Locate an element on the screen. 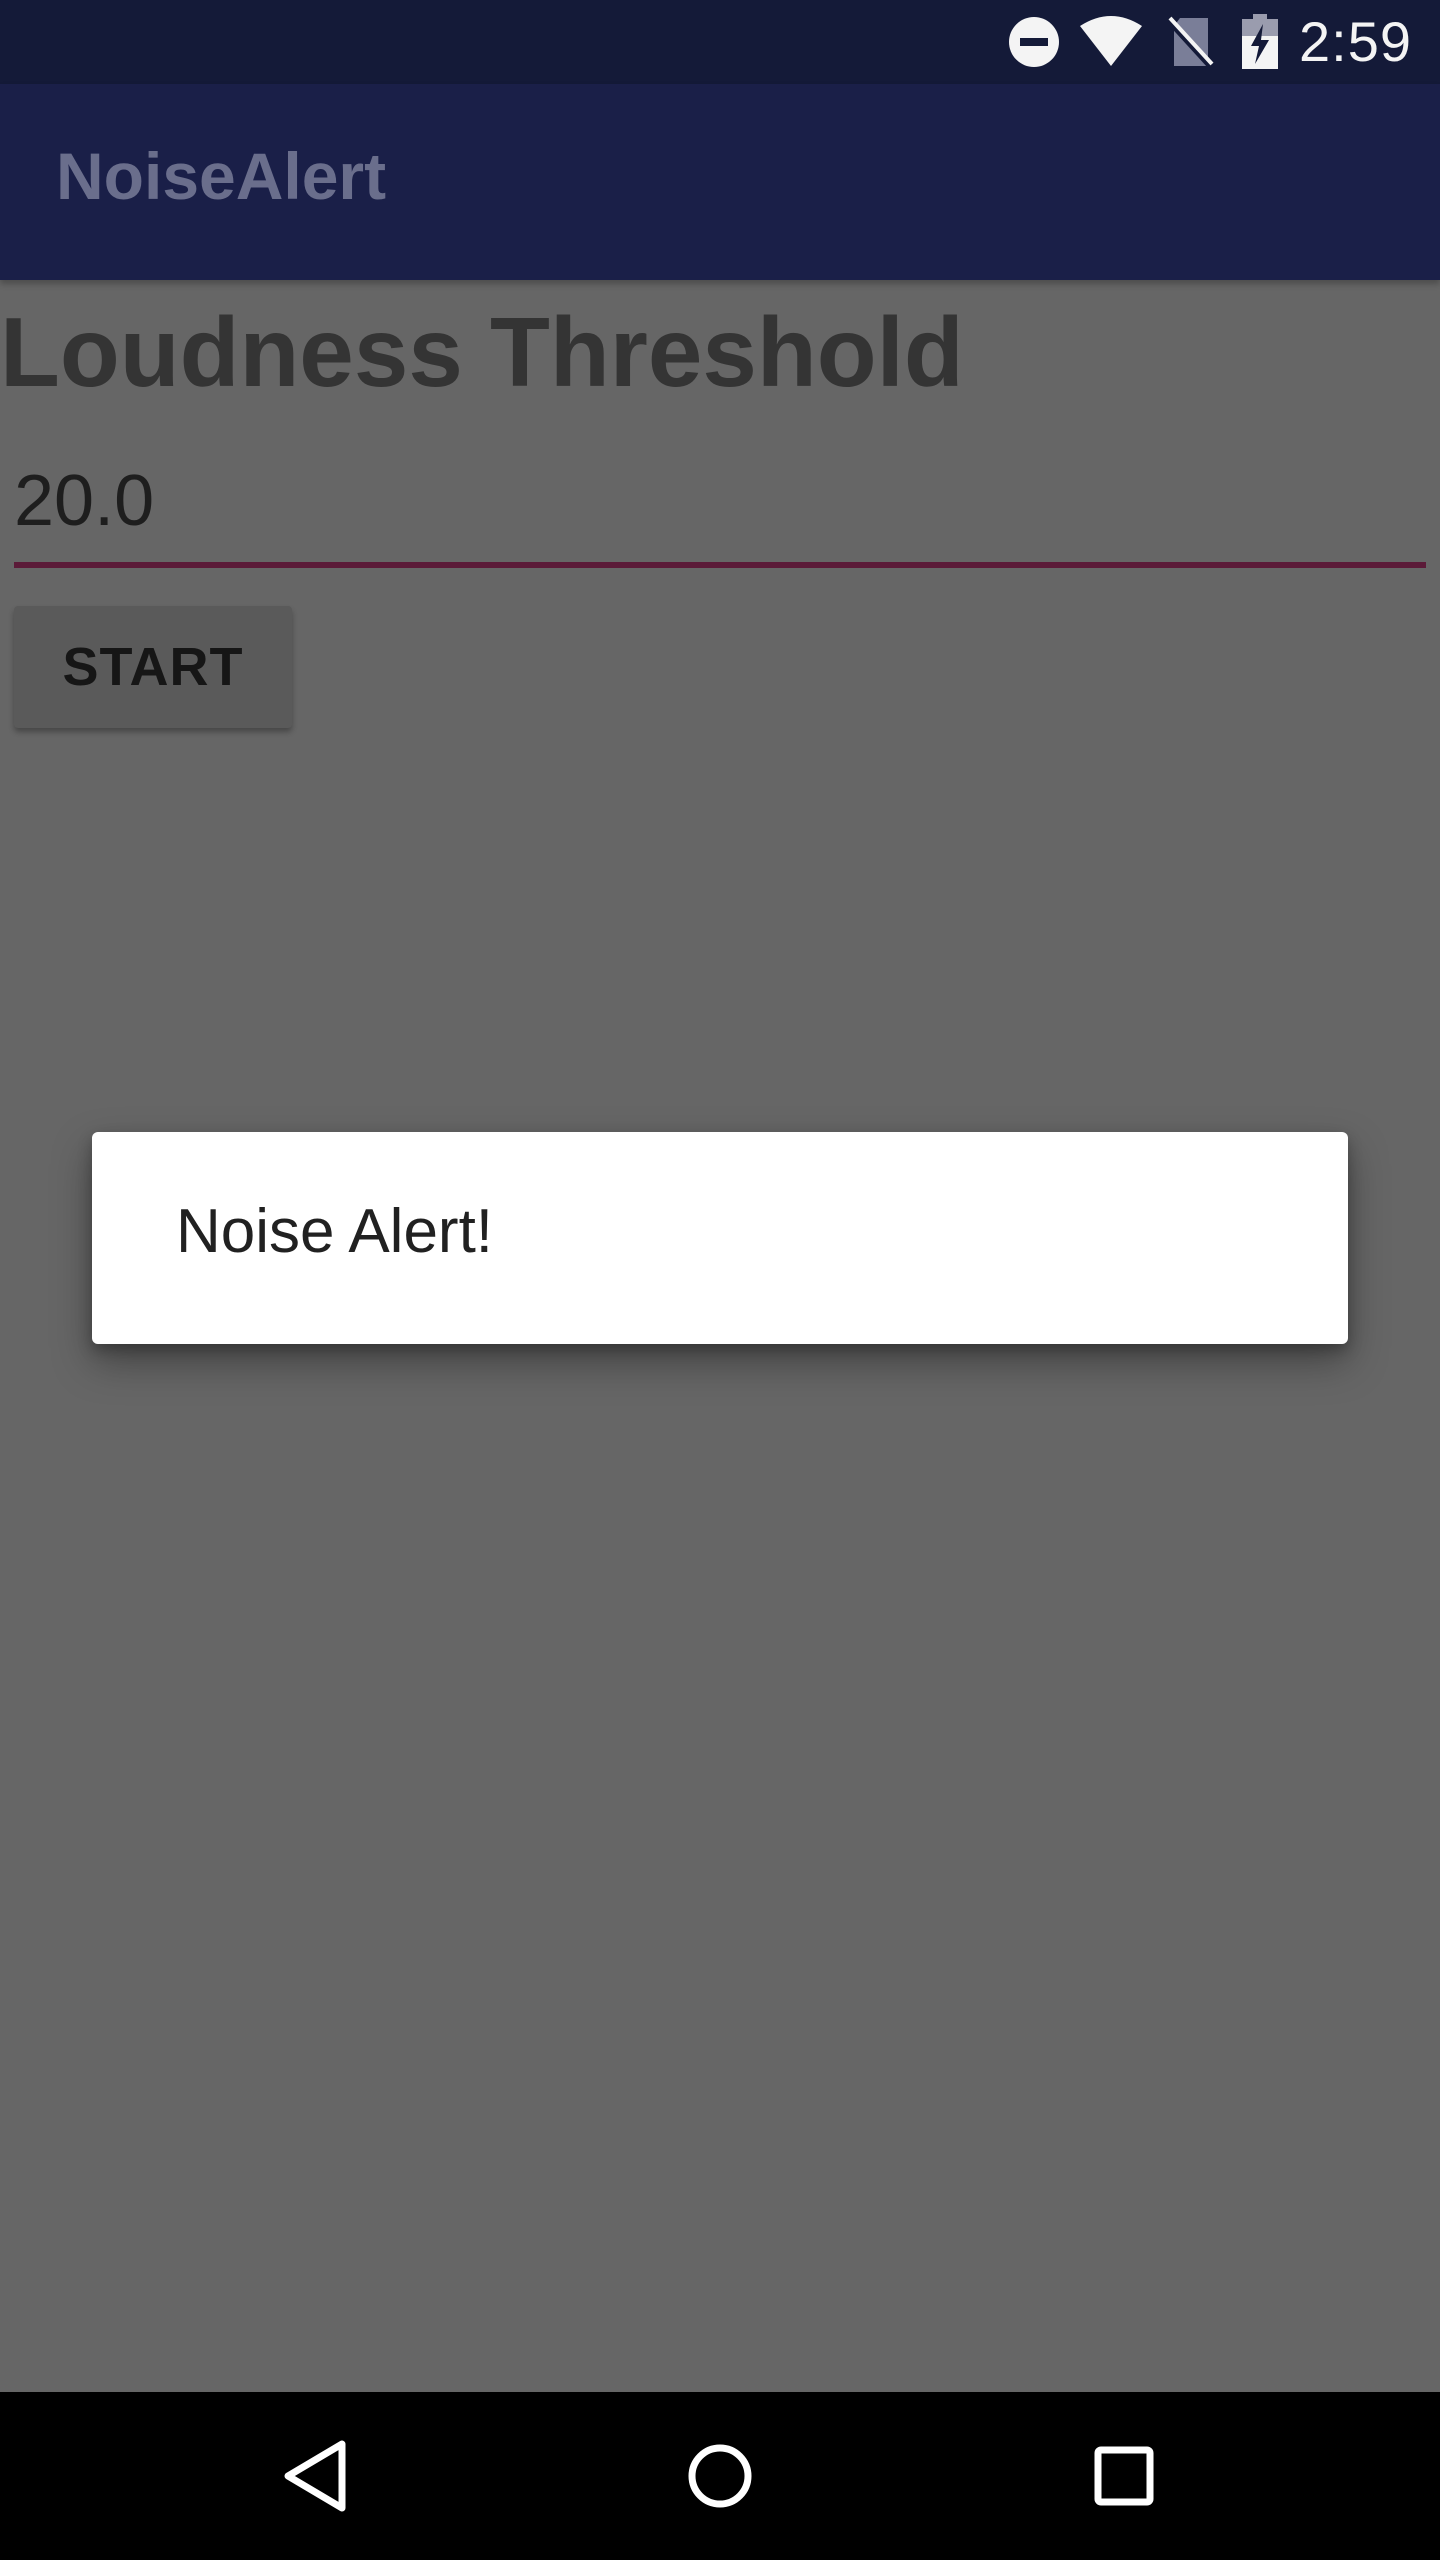  home-icon is located at coordinates (720, 2476).